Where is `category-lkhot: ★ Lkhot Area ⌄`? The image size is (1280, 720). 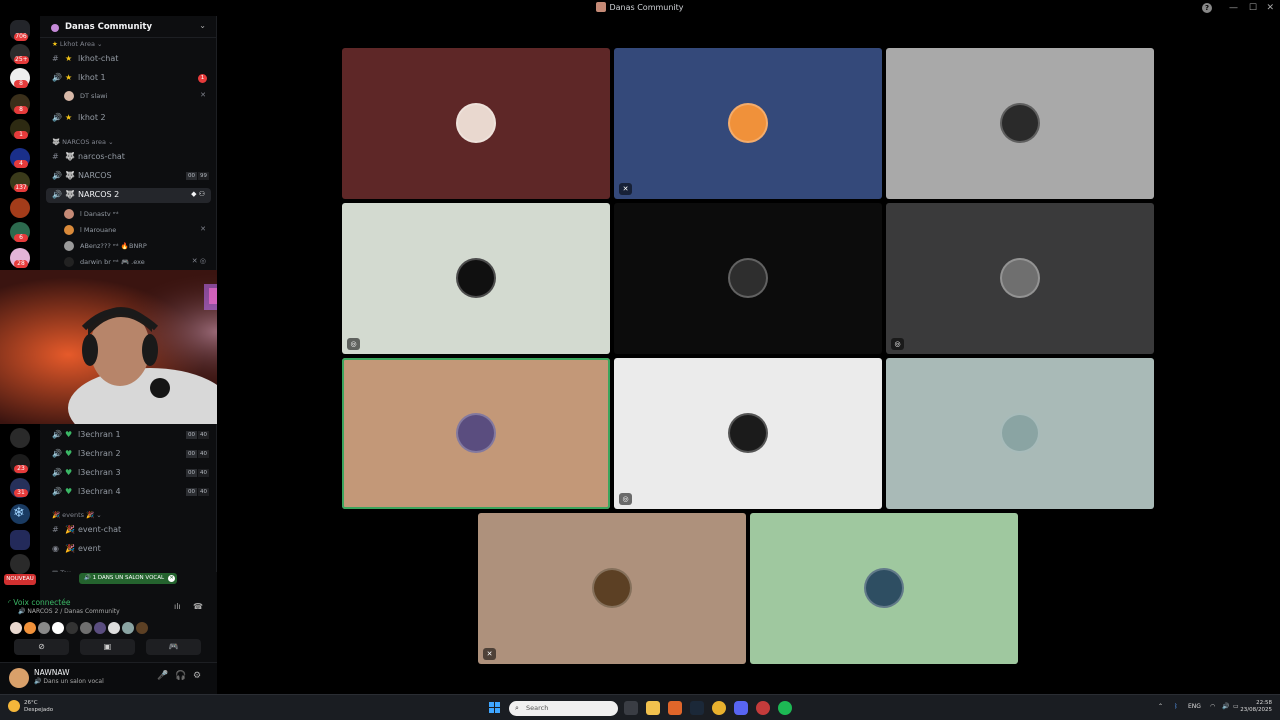 category-lkhot: ★ Lkhot Area ⌄ is located at coordinates (77, 44).